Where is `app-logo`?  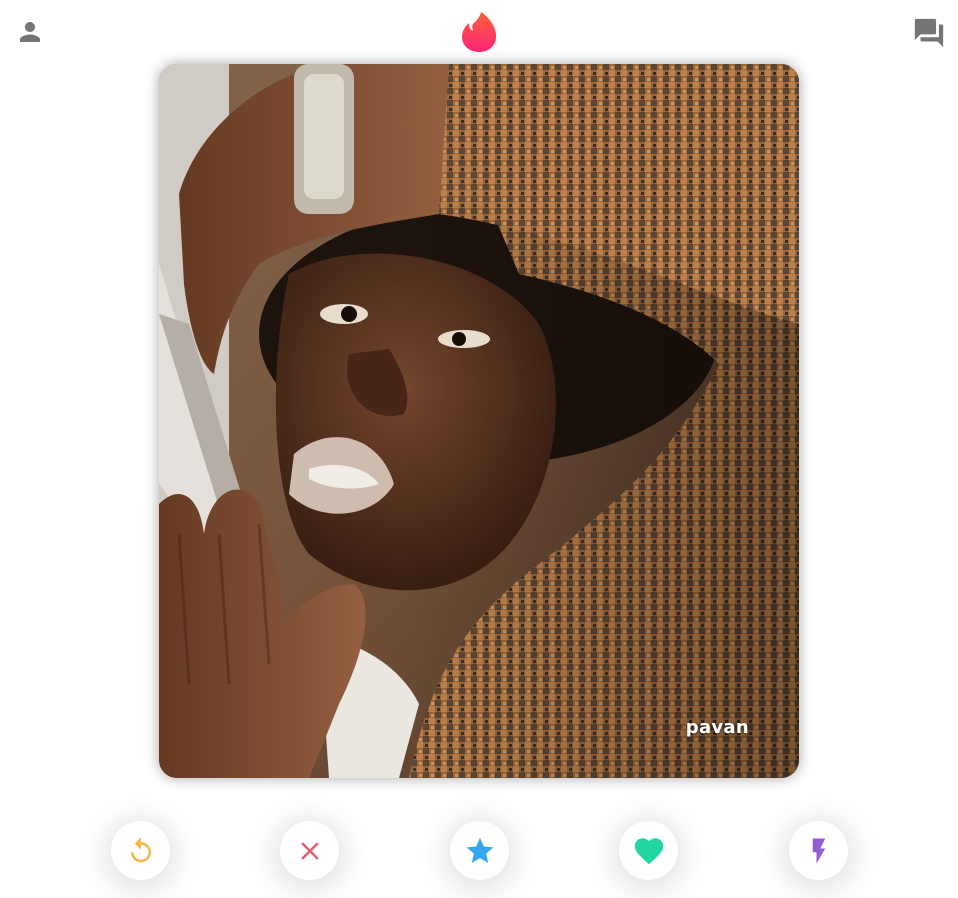
app-logo is located at coordinates (479, 32).